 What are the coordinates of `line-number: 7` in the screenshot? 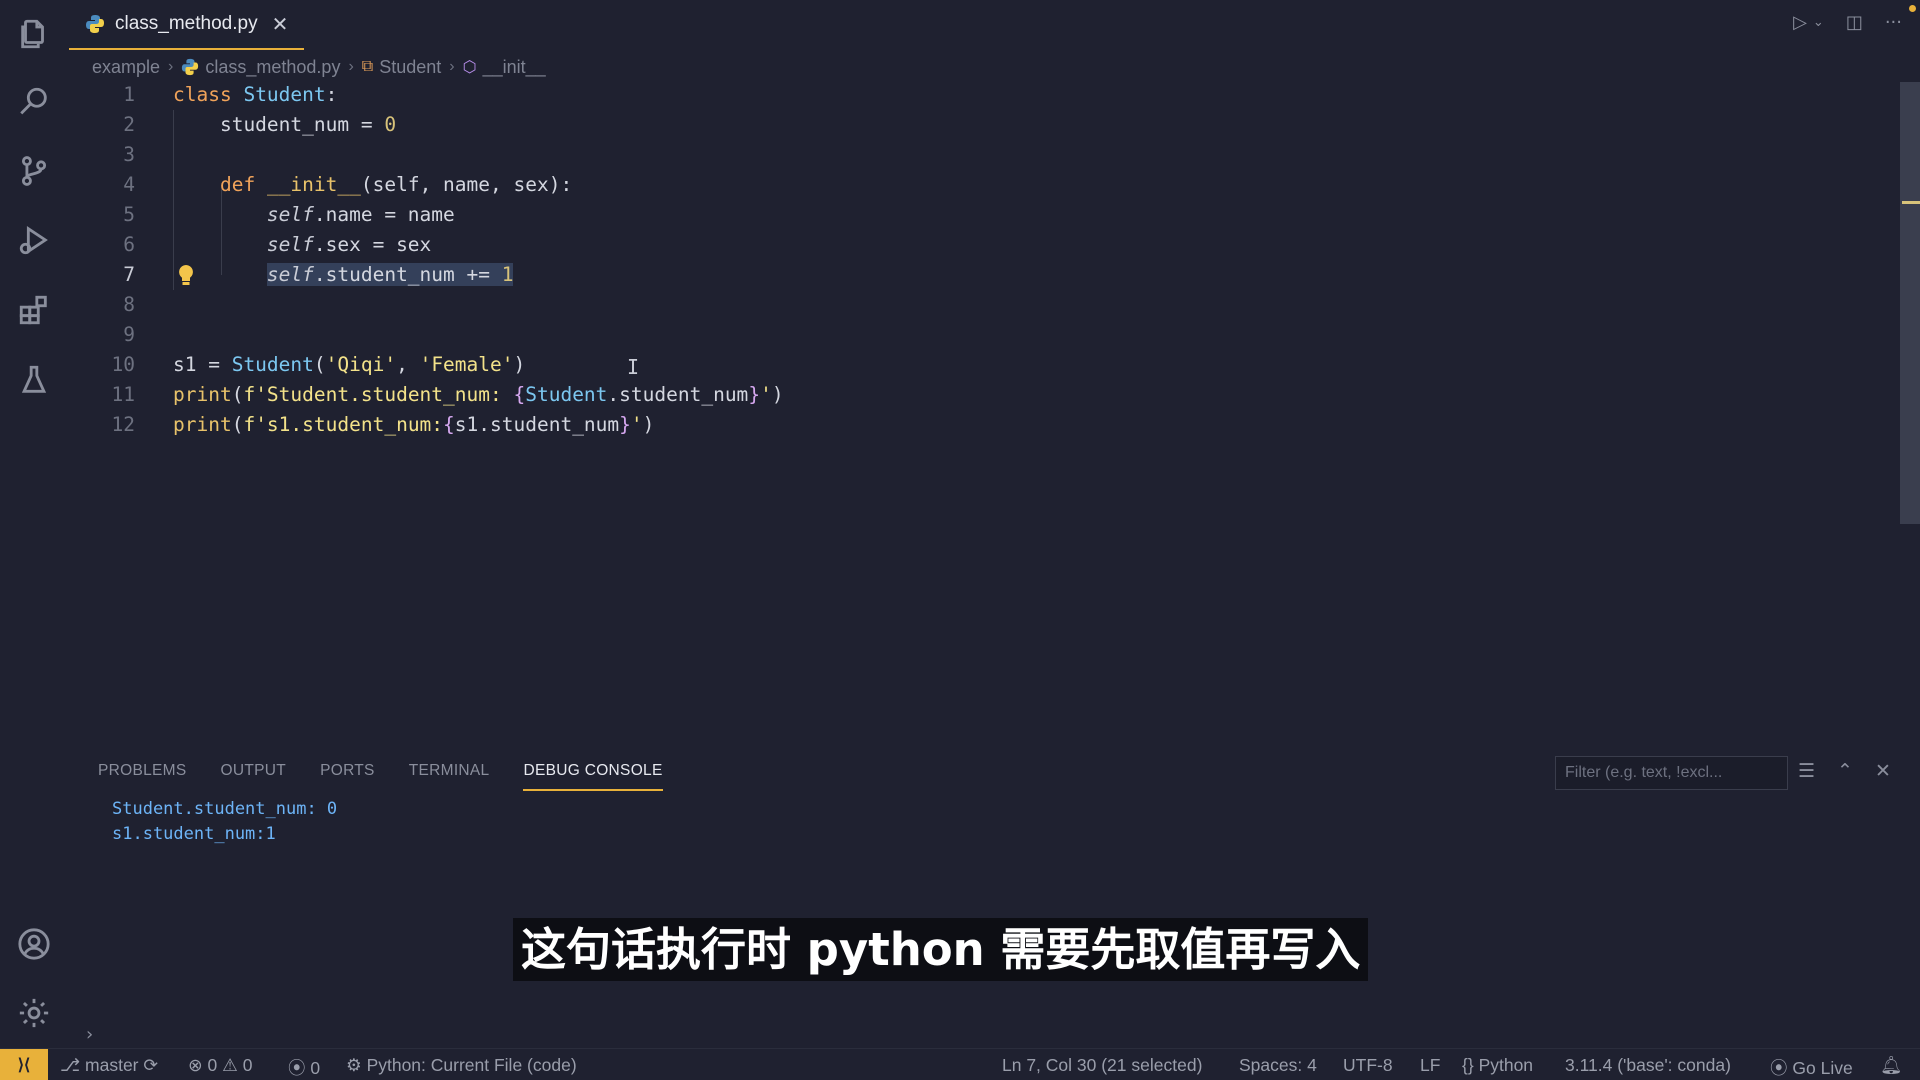 It's located at (129, 274).